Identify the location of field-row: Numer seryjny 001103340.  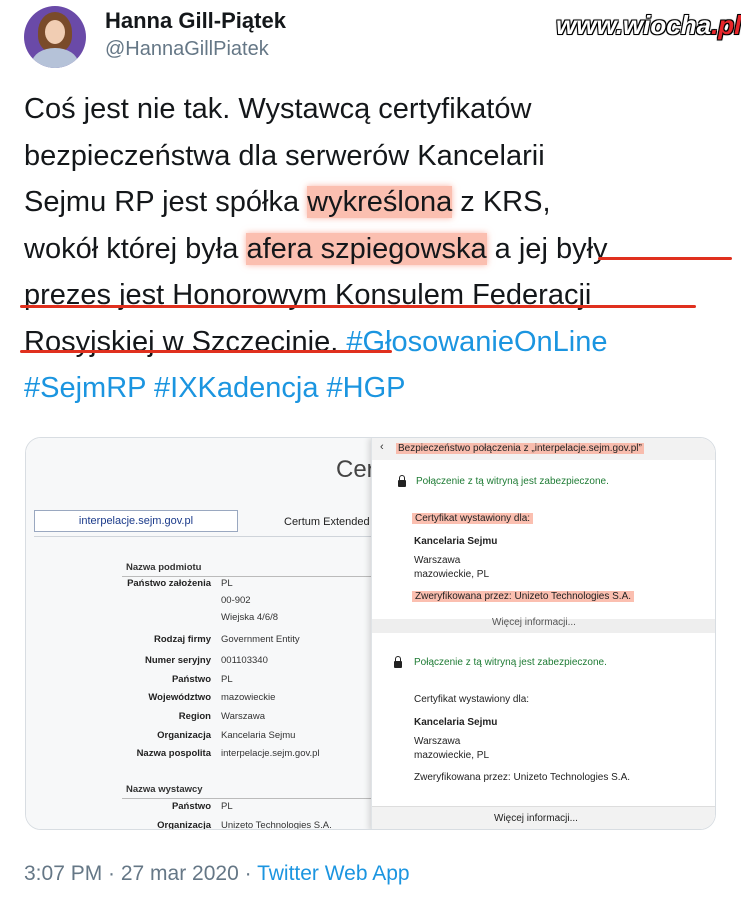
(206, 662).